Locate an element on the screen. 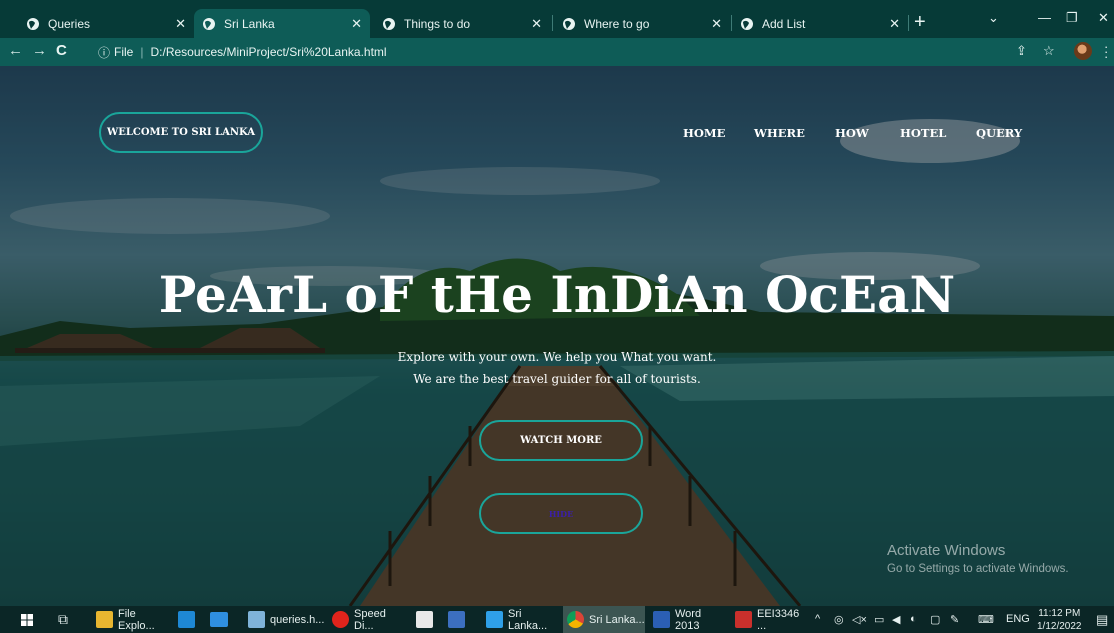  tab-label: Things to do is located at coordinates (437, 23).